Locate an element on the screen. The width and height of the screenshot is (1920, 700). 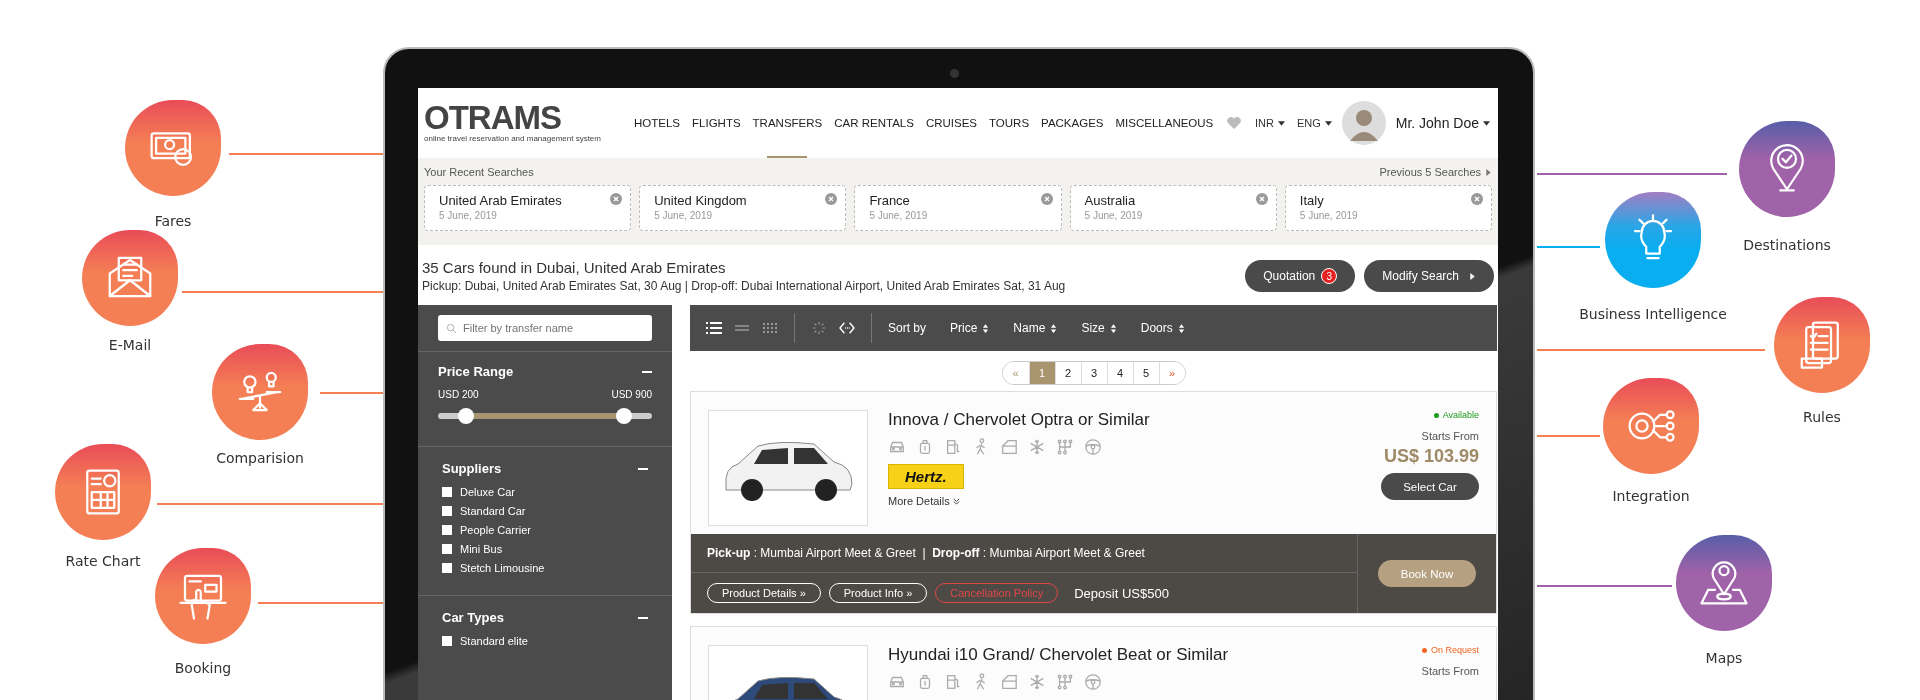
feature-label: Business Intelligence is located at coordinates (1653, 314).